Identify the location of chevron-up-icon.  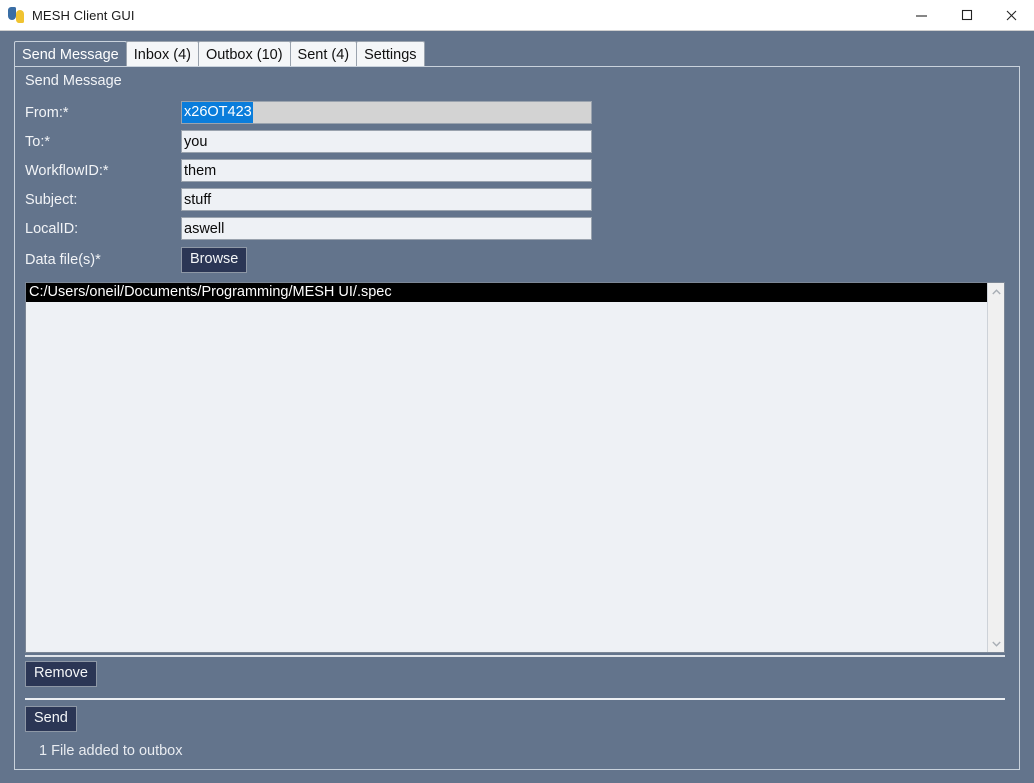
(996, 291).